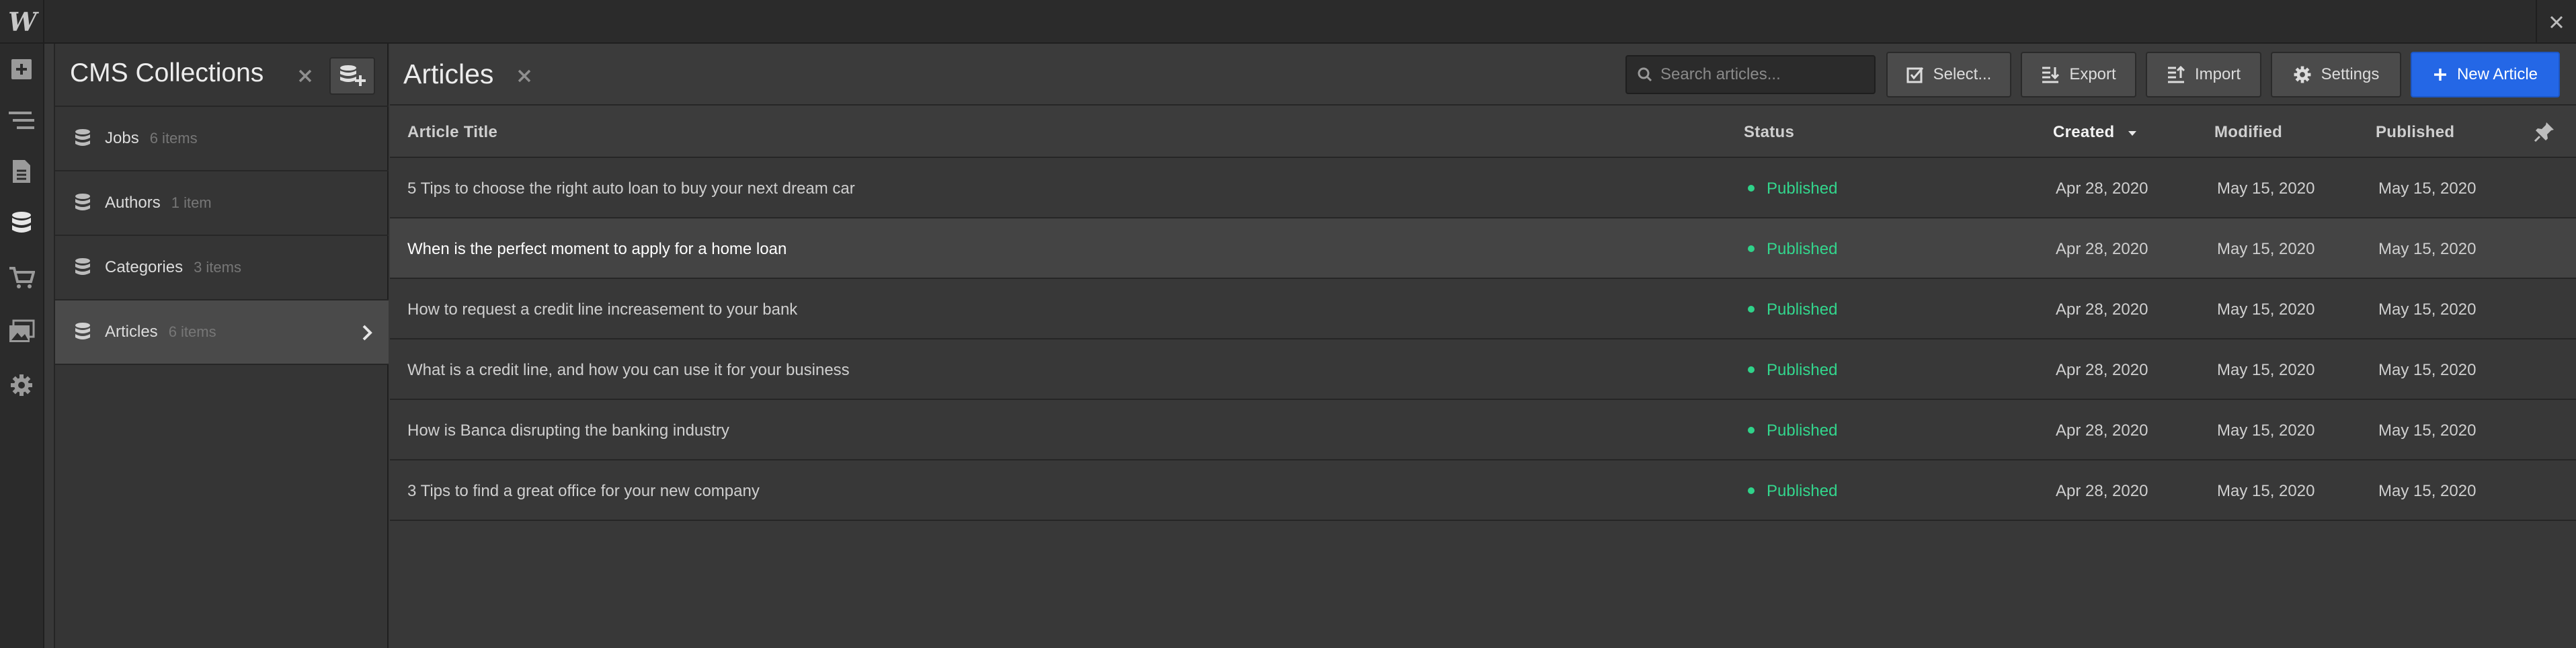 This screenshot has width=2576, height=648. Describe the element at coordinates (21, 171) in the screenshot. I see `pages-button` at that location.